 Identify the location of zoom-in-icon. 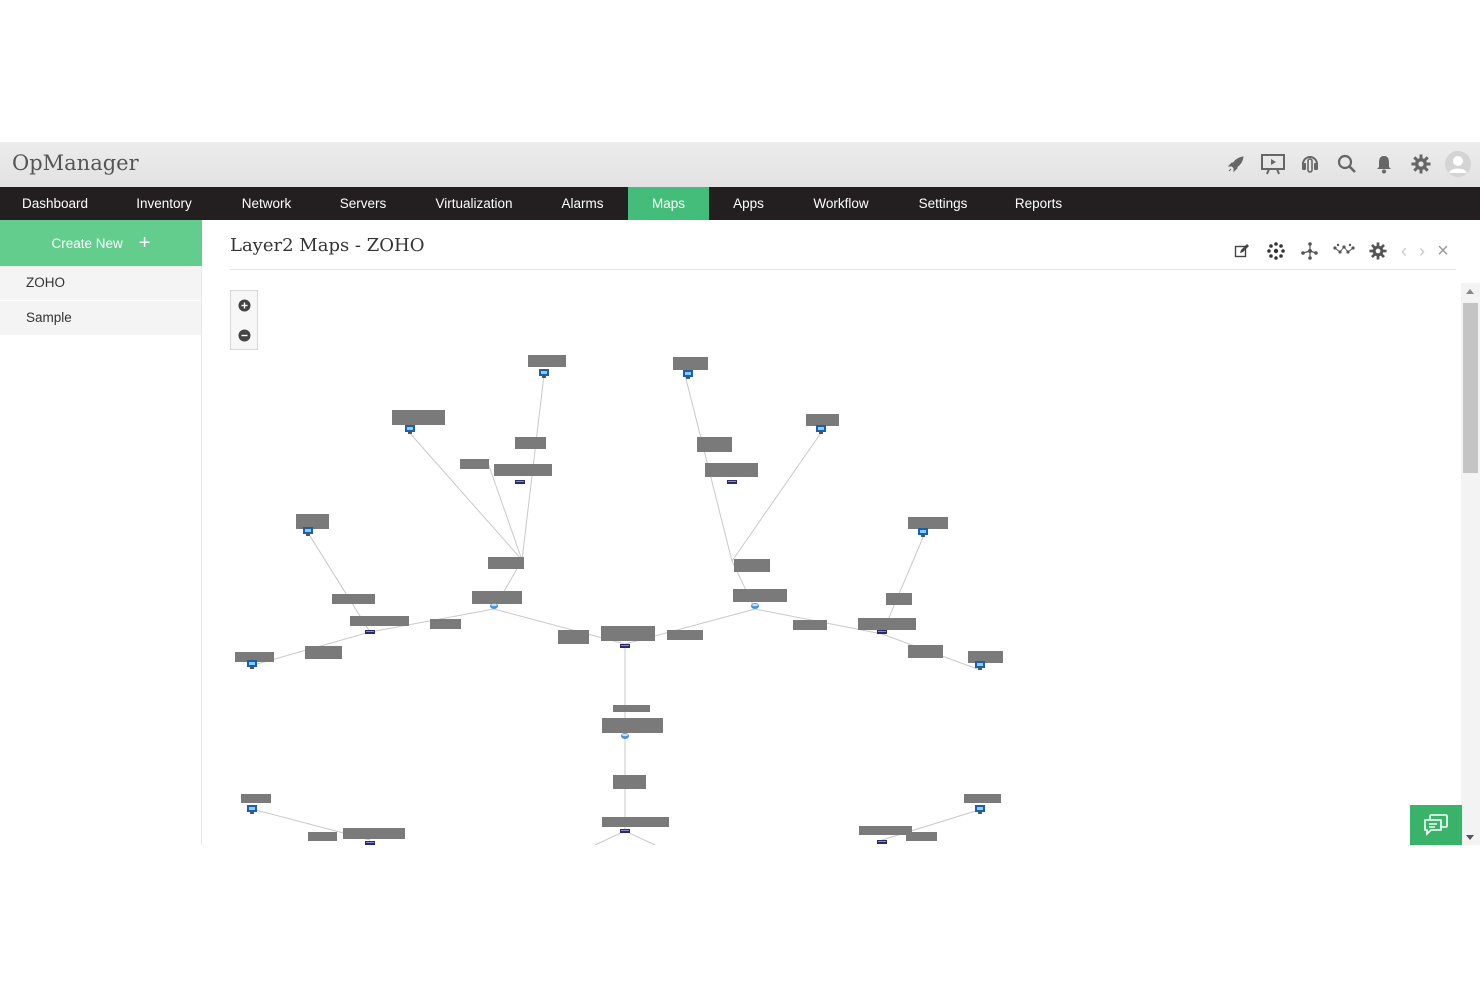
(244, 305).